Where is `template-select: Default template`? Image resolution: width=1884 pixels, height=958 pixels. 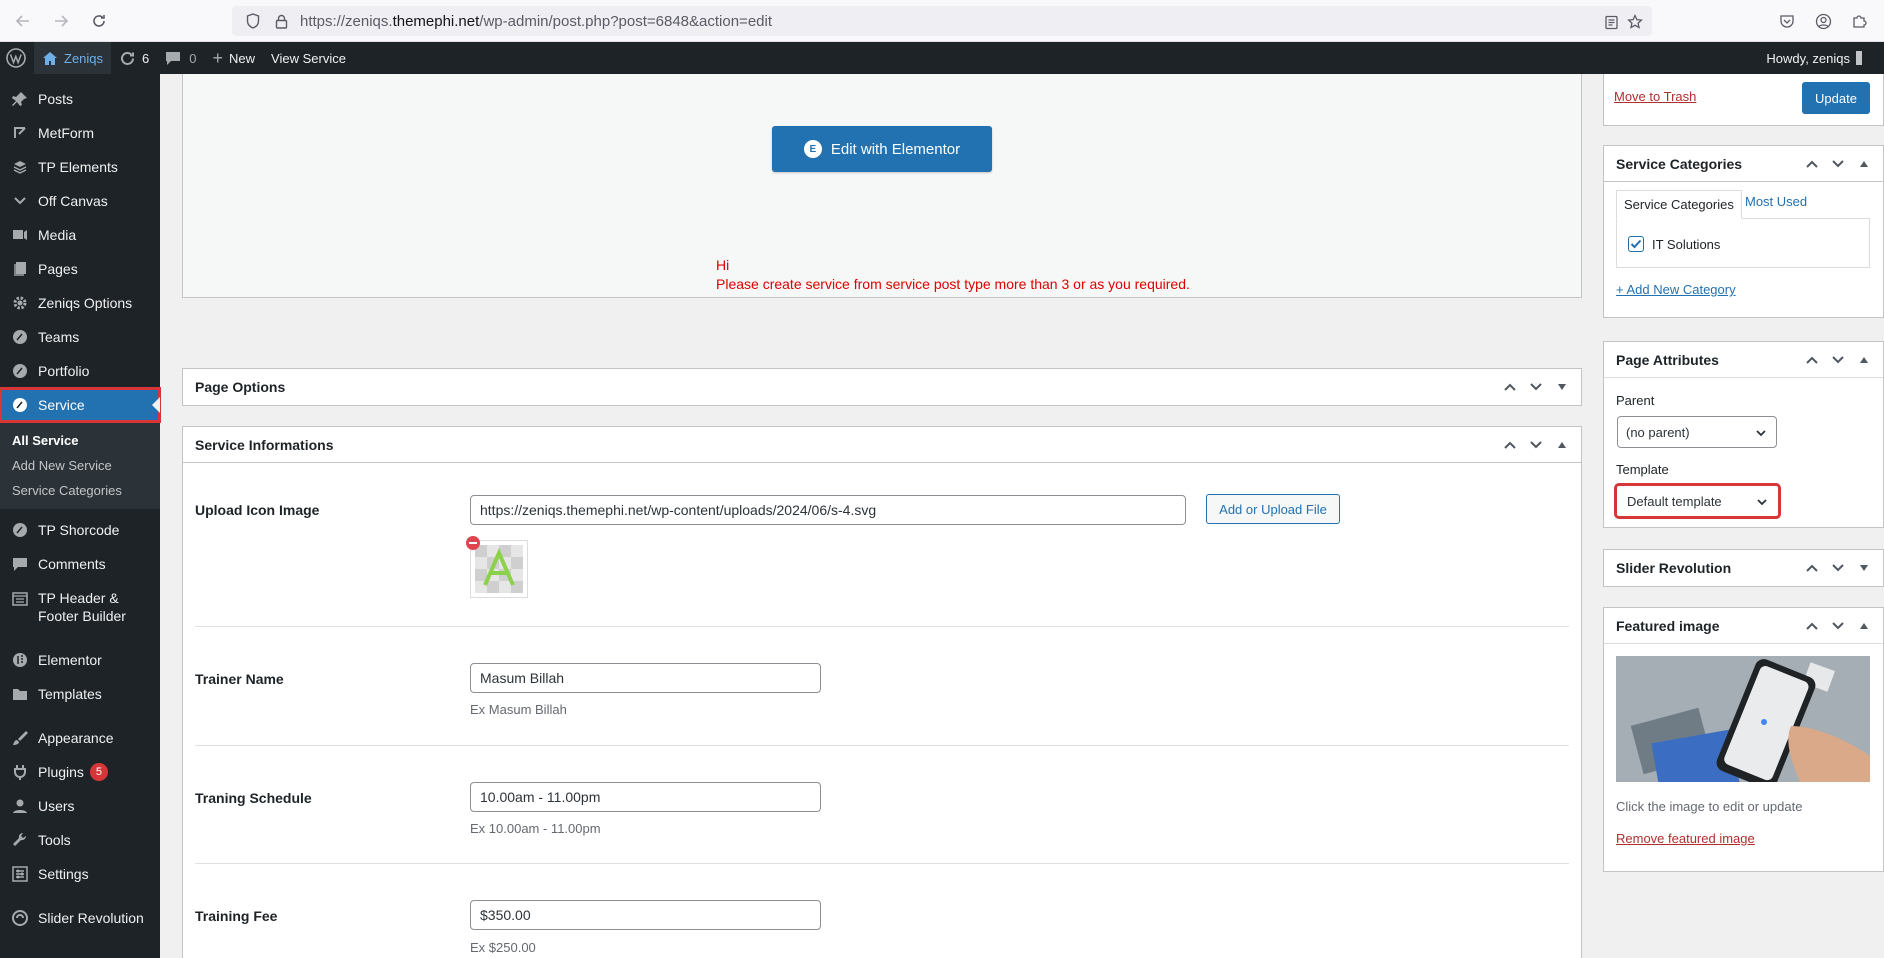
template-select: Default template is located at coordinates (1697, 501).